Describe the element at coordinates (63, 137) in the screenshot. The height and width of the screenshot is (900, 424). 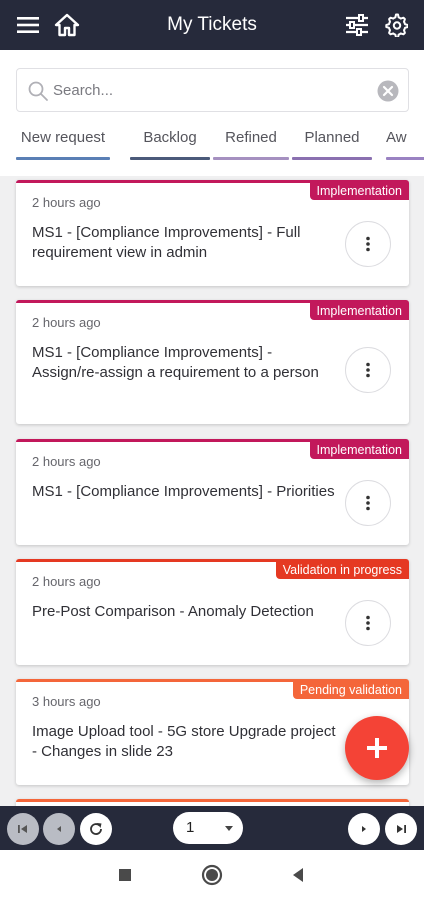
I see `tab-label: New request` at that location.